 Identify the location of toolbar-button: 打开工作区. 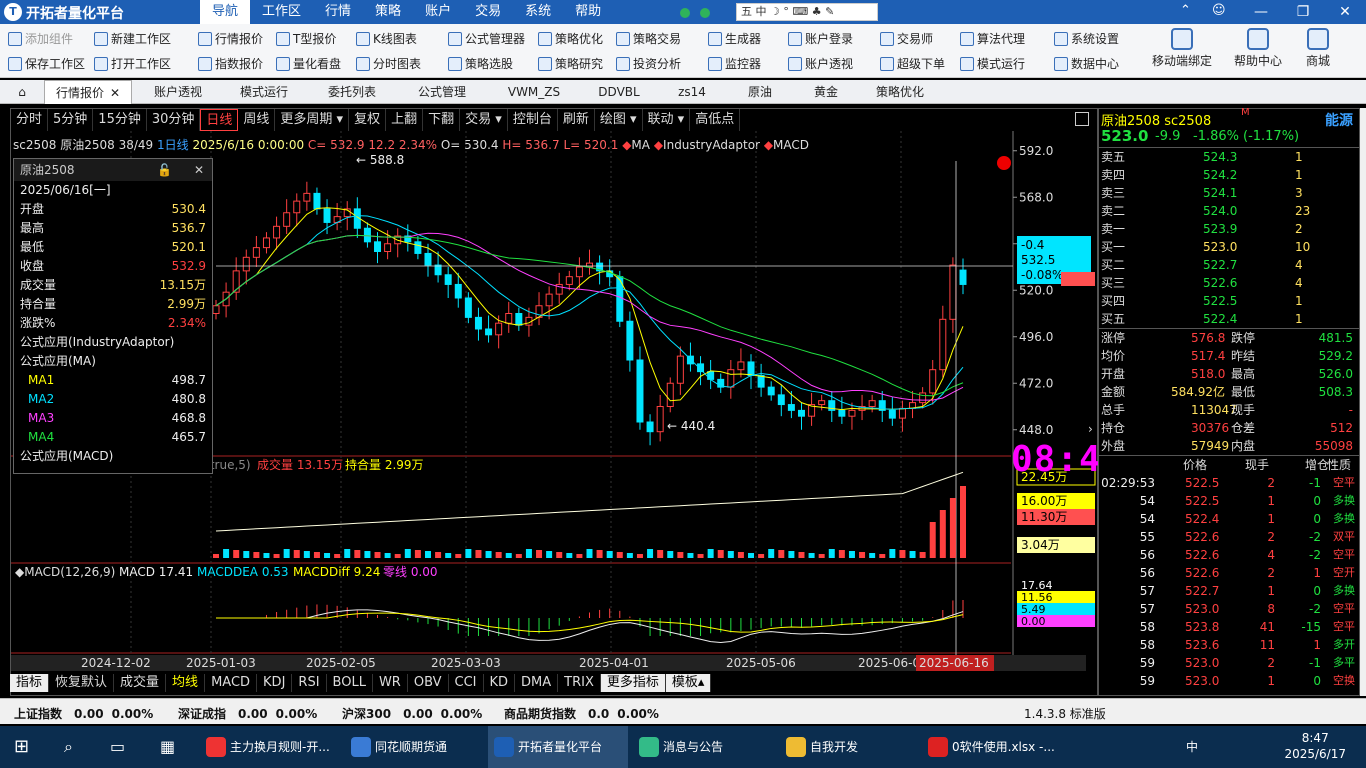
(132, 63).